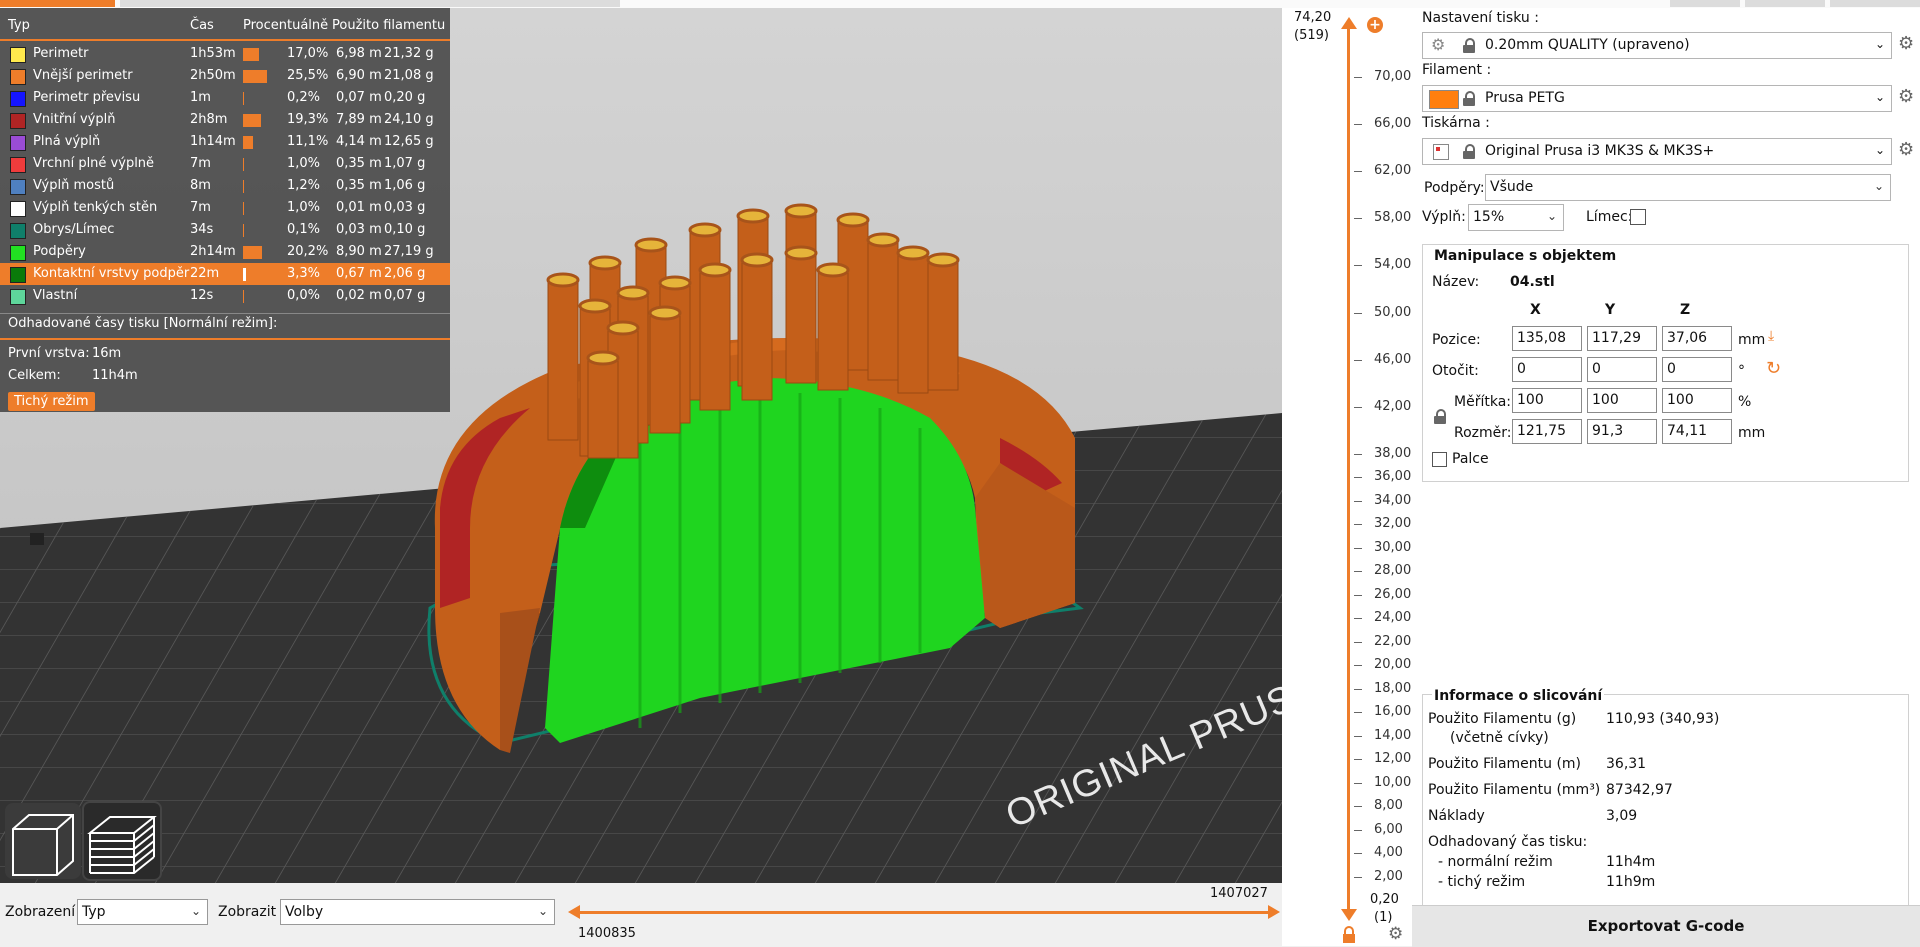 The image size is (1920, 947). What do you see at coordinates (1441, 152) in the screenshot?
I see `printer-icon` at bounding box center [1441, 152].